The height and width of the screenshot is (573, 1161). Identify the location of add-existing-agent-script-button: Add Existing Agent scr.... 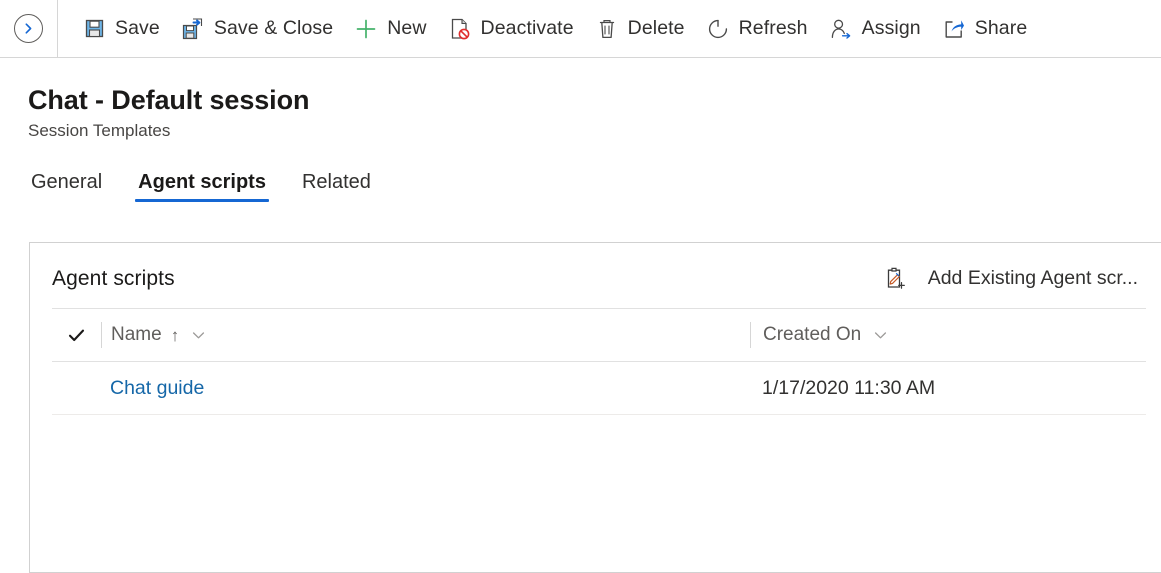
(1011, 278).